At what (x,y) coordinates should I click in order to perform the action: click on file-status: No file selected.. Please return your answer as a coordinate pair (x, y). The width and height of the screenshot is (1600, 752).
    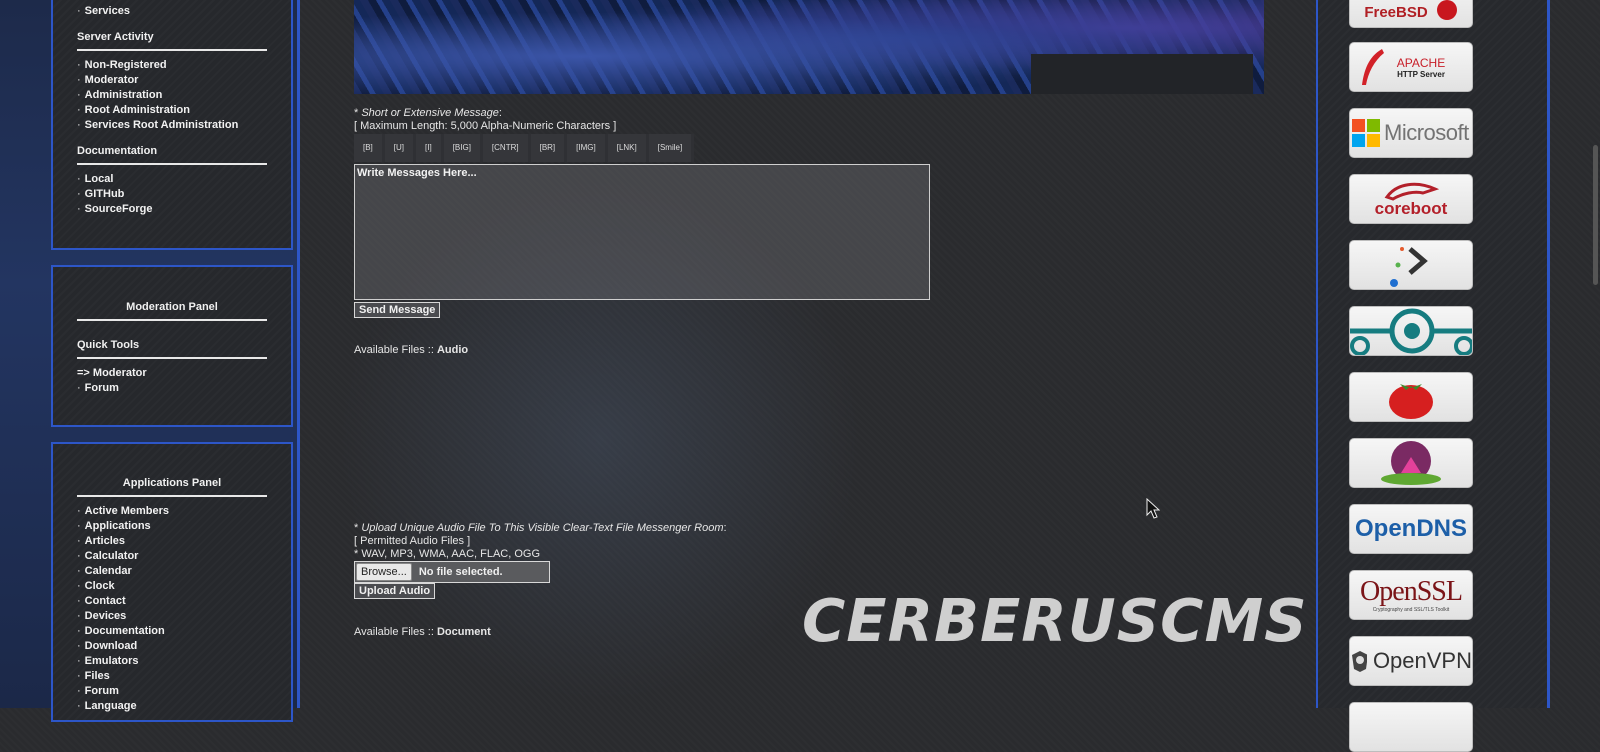
    Looking at the image, I should click on (460, 572).